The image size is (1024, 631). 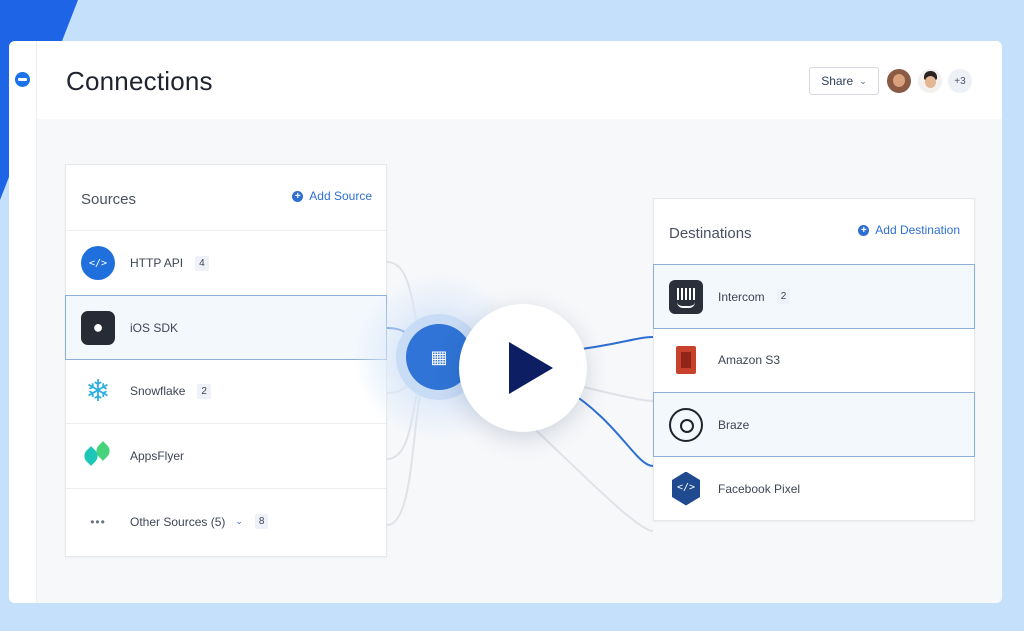 I want to click on add-destination-button: + Add Destination, so click(x=909, y=230).